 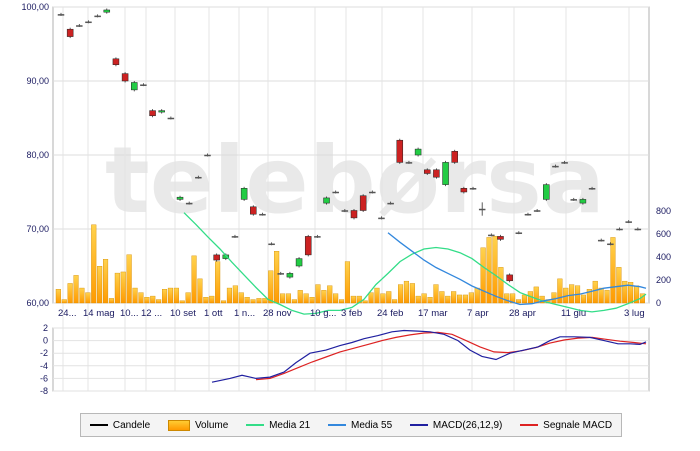 I want to click on volume-tick-label: 600, so click(x=663, y=234).